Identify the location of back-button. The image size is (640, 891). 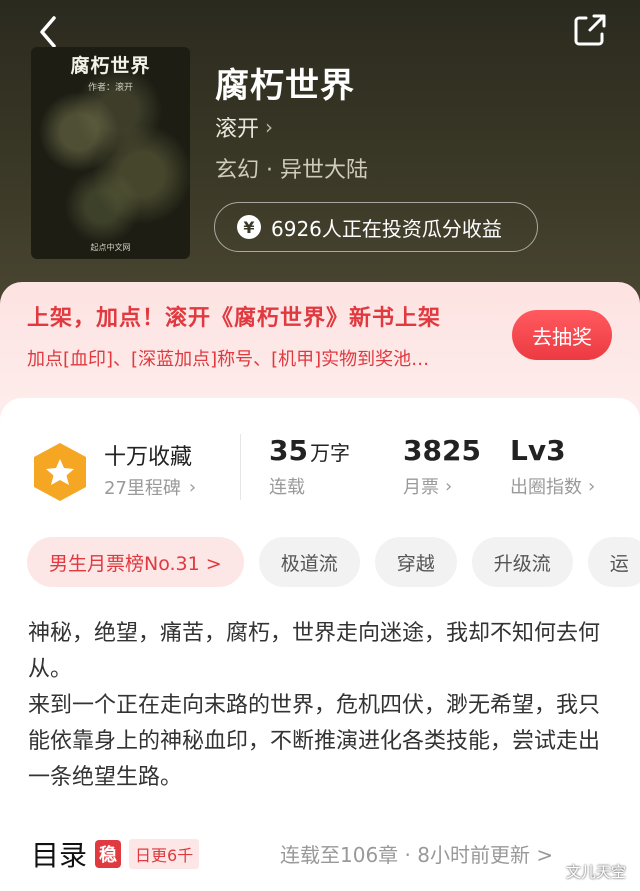
(50, 32).